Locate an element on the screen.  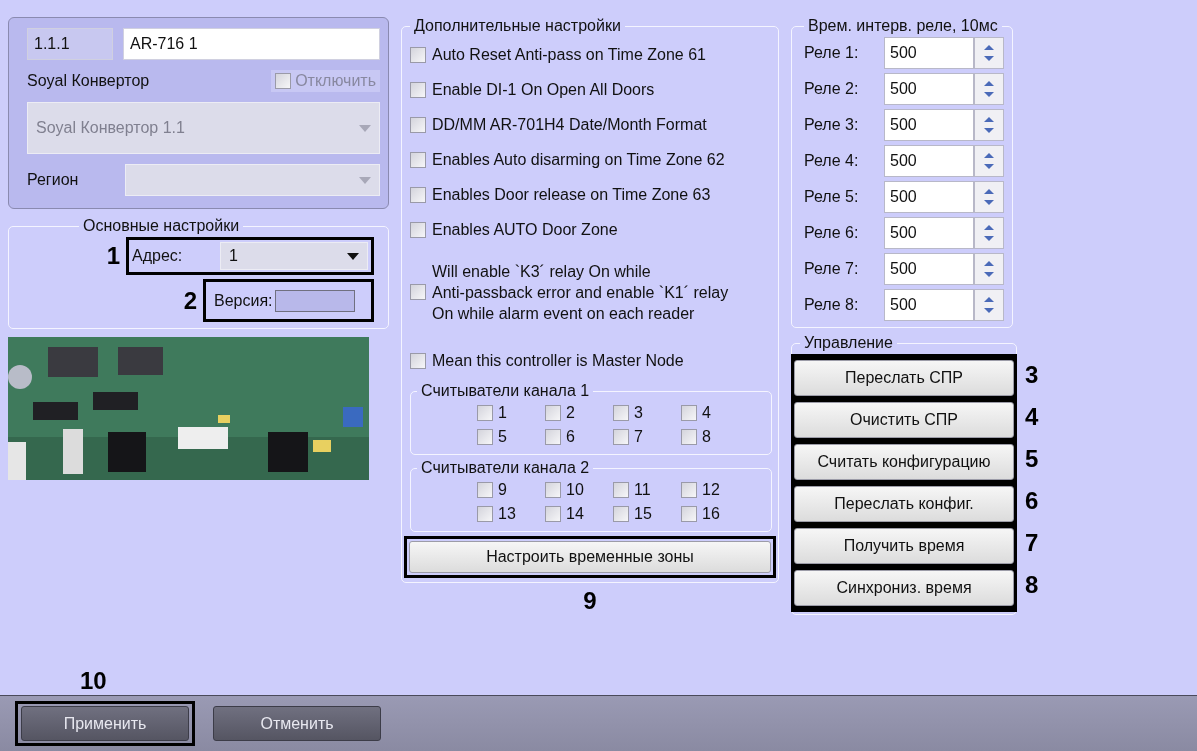
callout-number: 2 is located at coordinates (190, 300).